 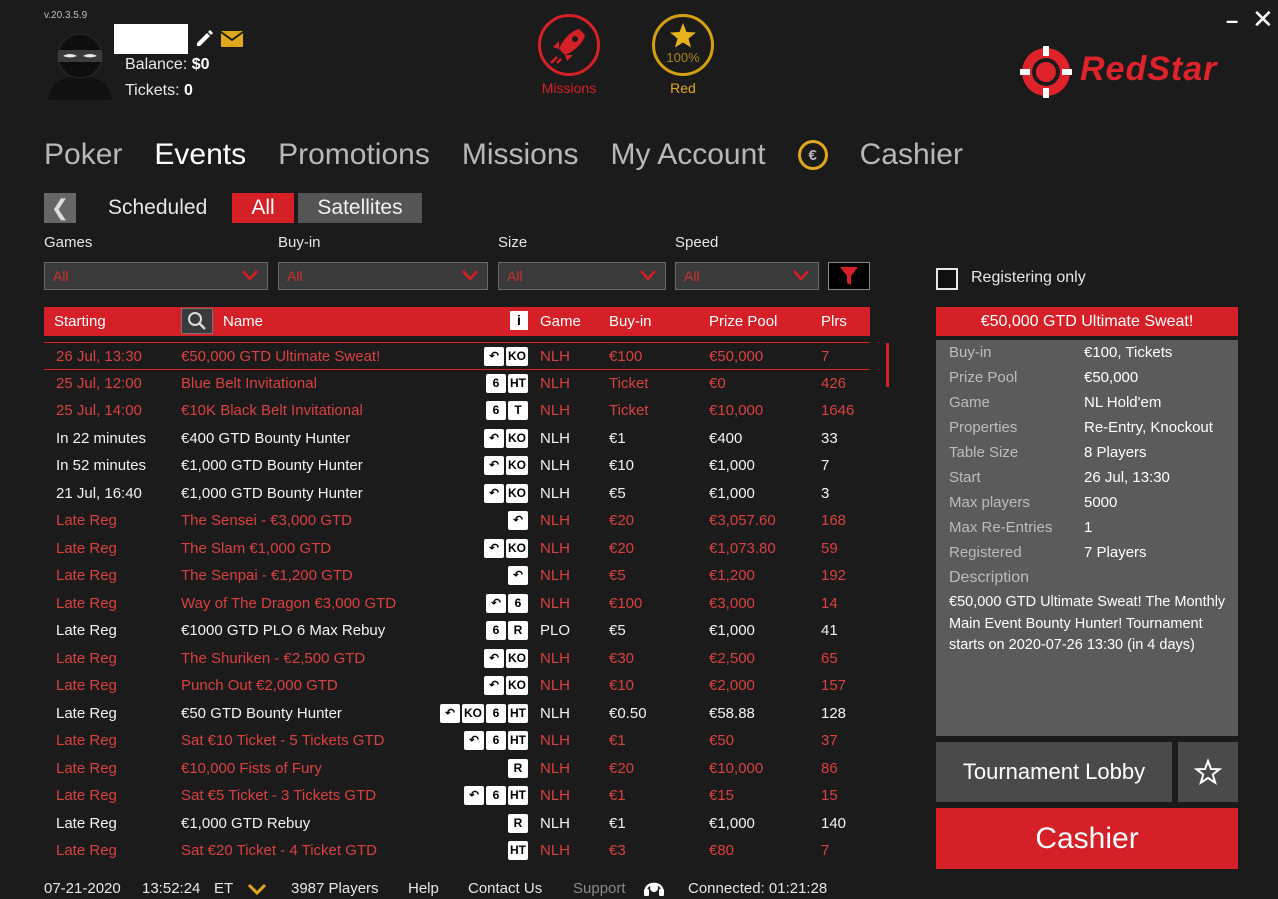 I want to click on nav-promotions: Promotions, so click(x=354, y=155).